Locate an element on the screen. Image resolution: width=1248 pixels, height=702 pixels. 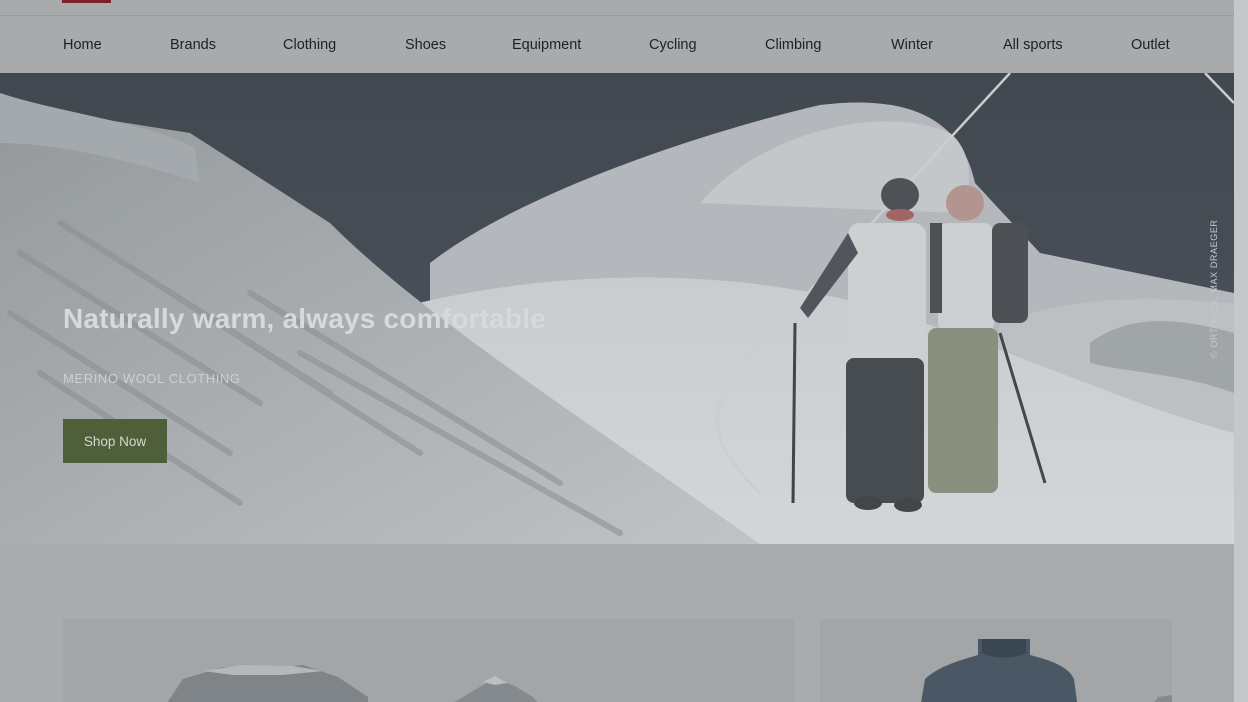
jacket-image is located at coordinates (996, 660).